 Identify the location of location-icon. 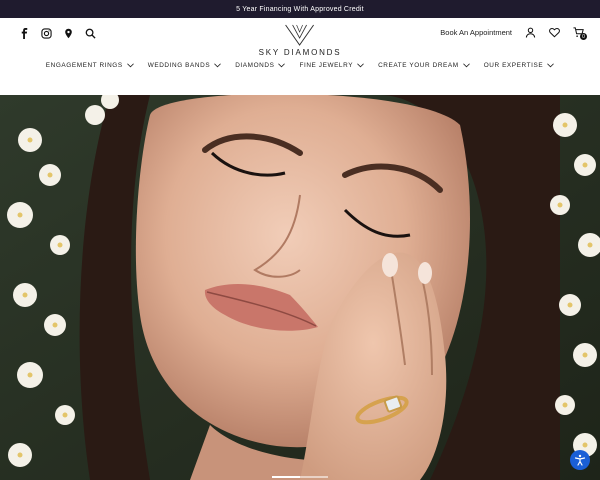
(68, 33).